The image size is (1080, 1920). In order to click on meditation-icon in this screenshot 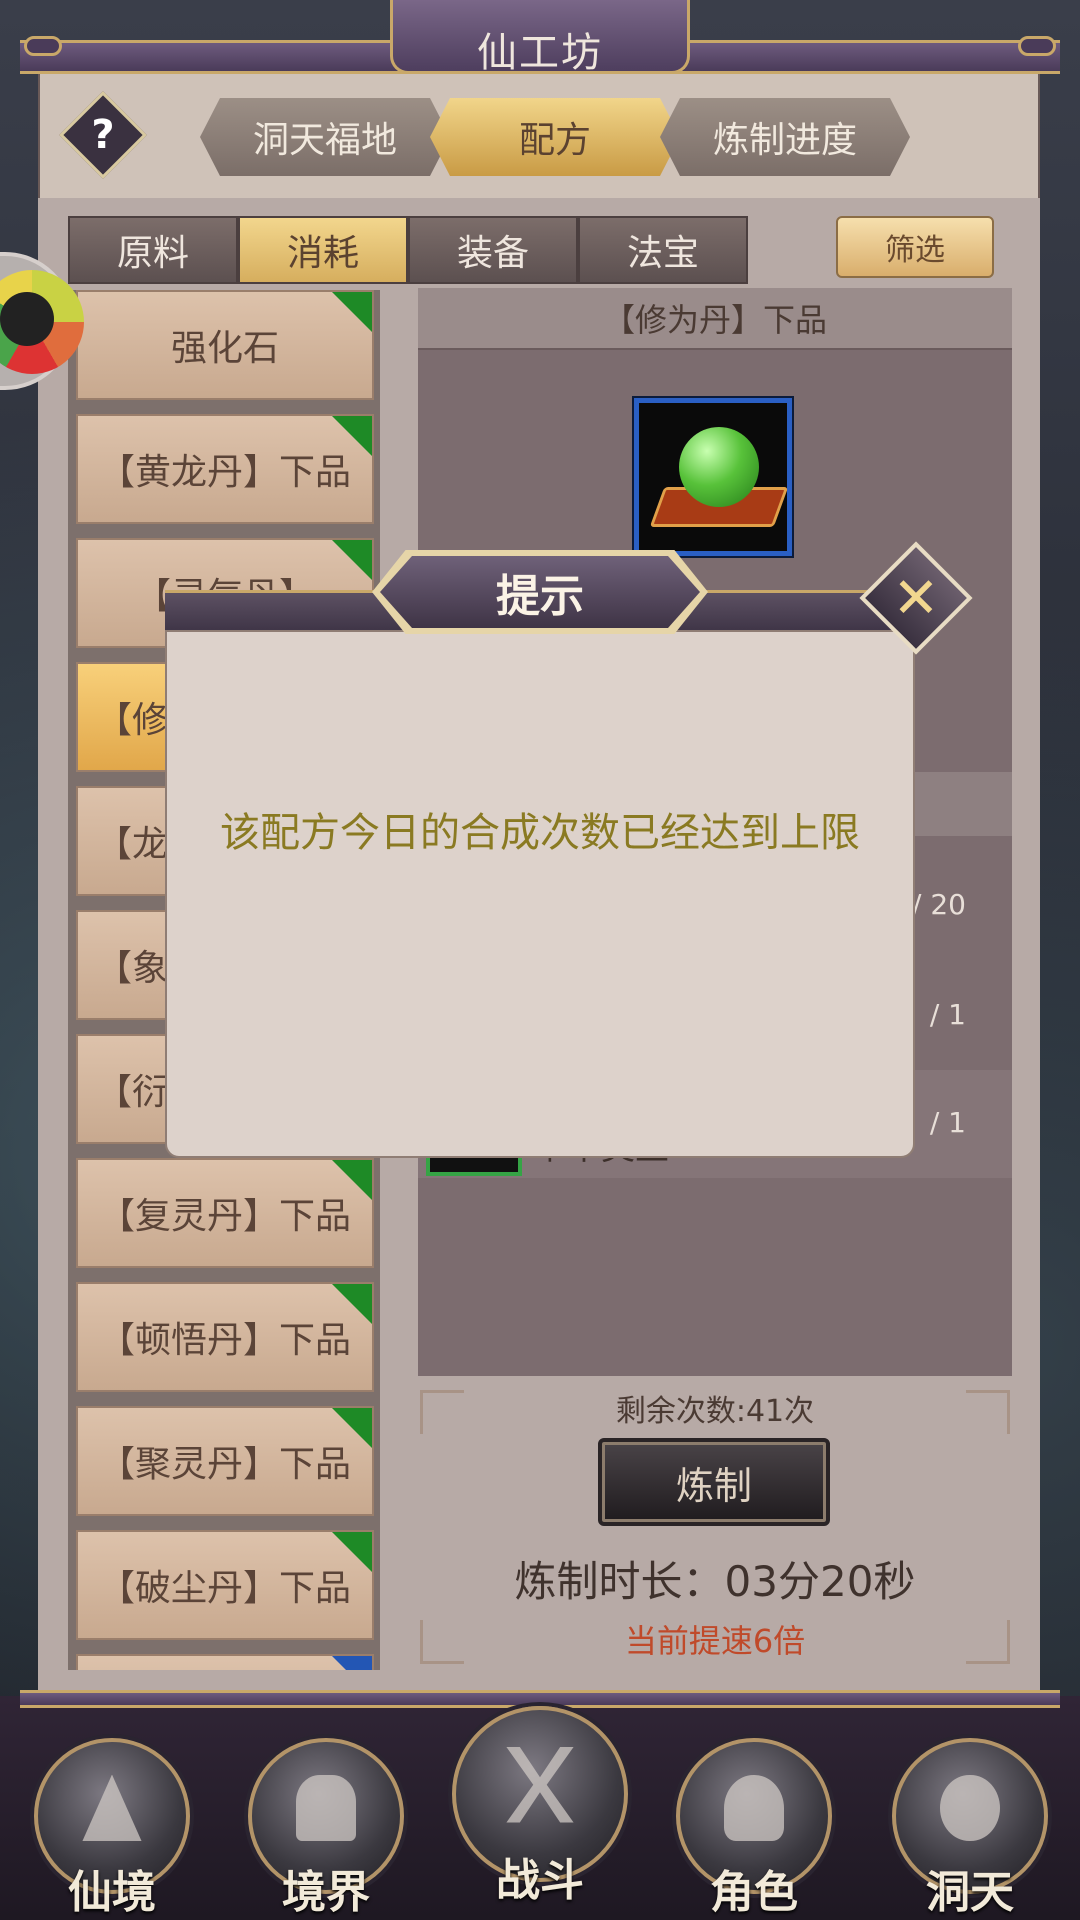, I will do `click(326, 1808)`.